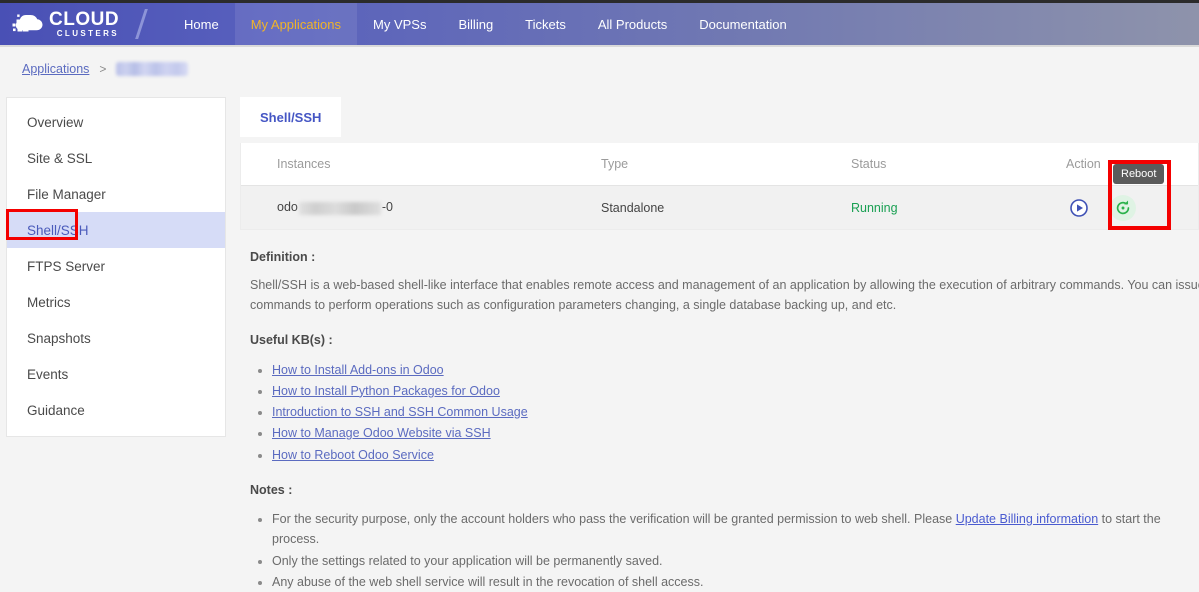  Describe the element at coordinates (386, 391) in the screenshot. I see `kb-link-install-python-packages: How to Install Python Packages for Odoo` at that location.